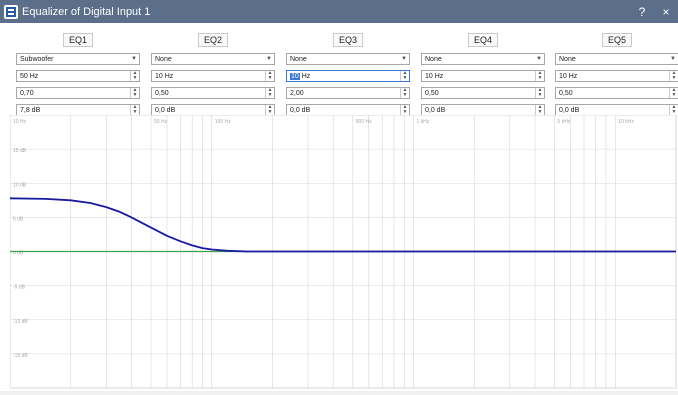 This screenshot has width=678, height=395. I want to click on eq2-column: EQ2 None ▼ 10 Hz ▲ ▼ 0,50 ▲ ▼ 0,0 dB ▲ ▼, so click(213, 77).